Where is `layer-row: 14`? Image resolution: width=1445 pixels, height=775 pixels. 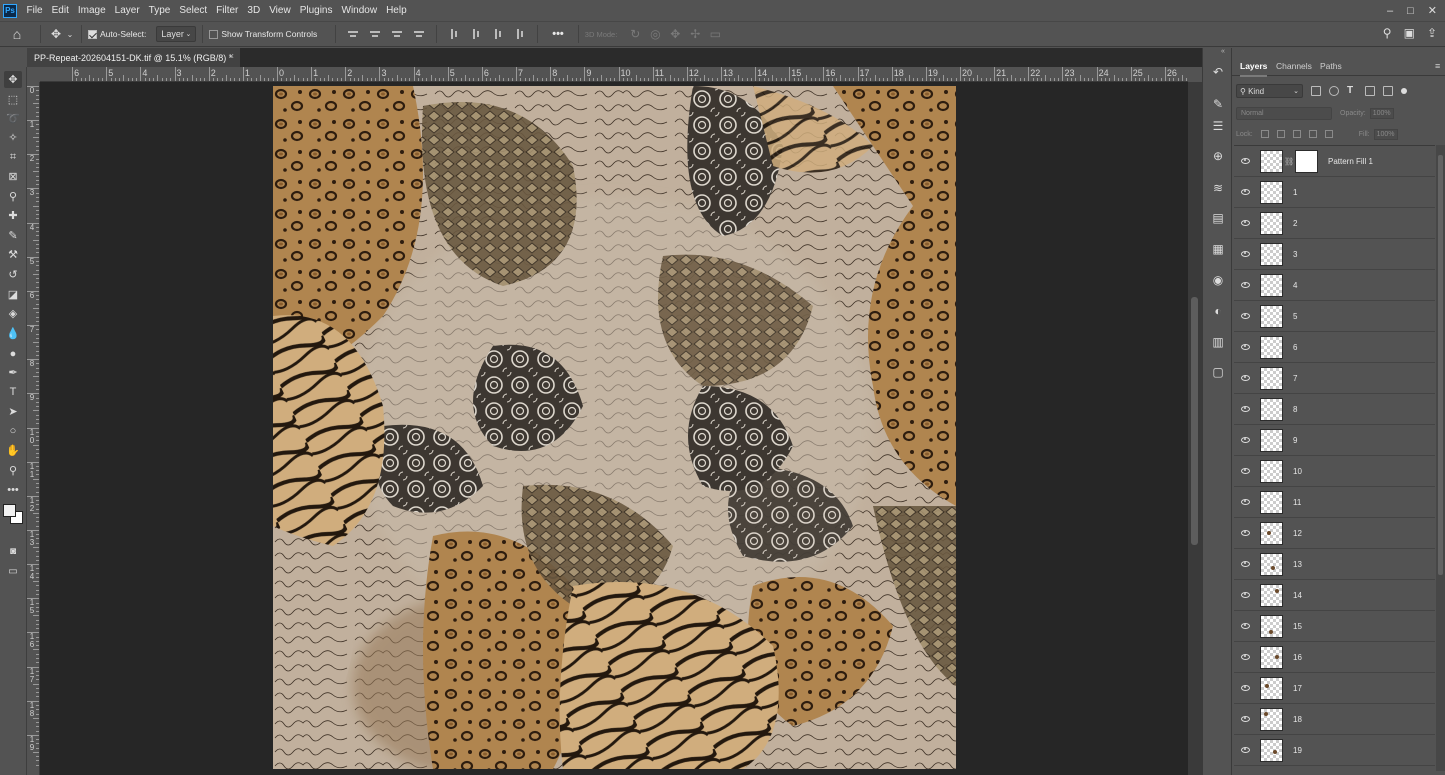
layer-row: 14 is located at coordinates (1334, 595).